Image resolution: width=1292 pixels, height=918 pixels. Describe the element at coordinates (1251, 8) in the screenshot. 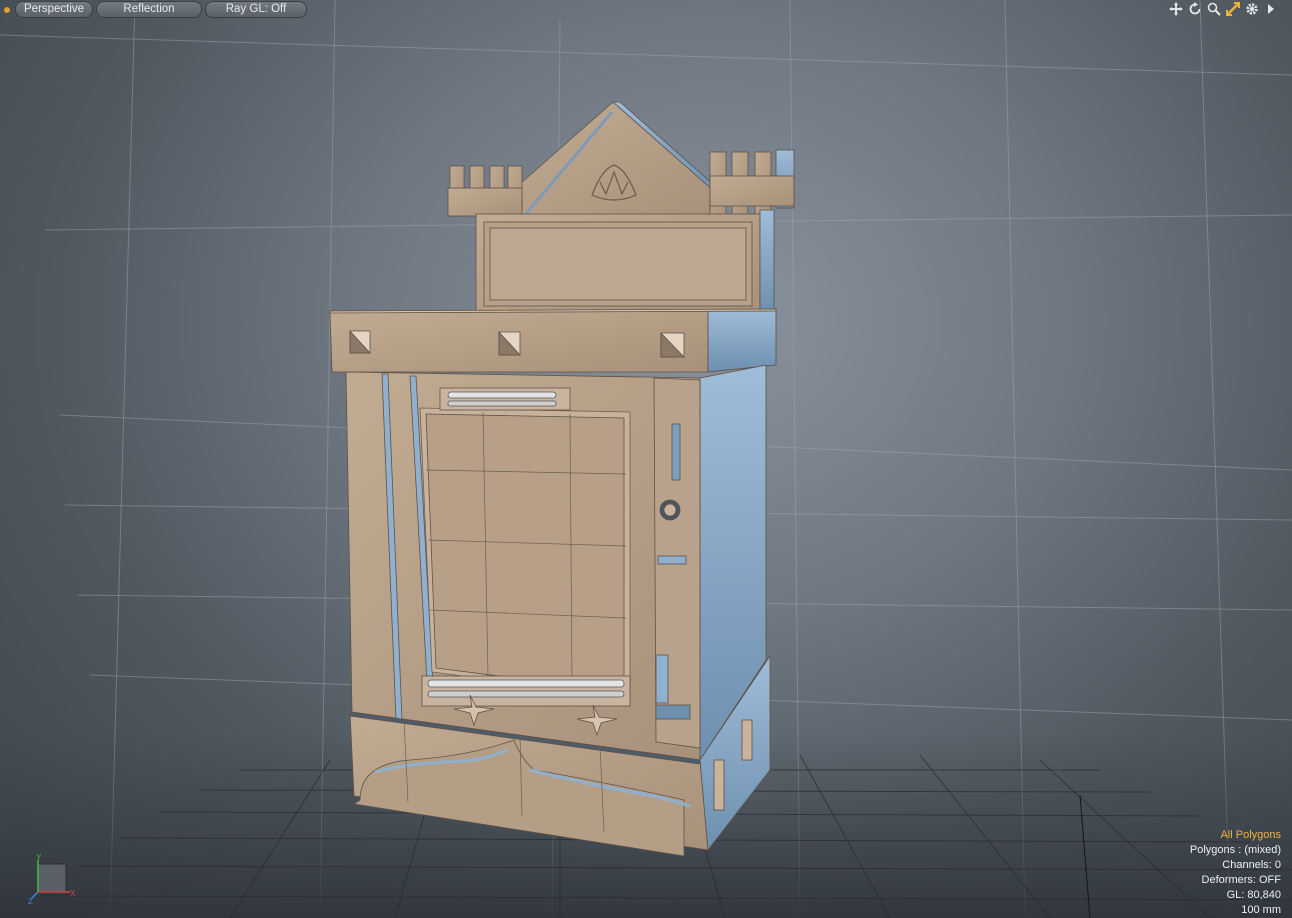

I see `settings-gear-icon` at that location.